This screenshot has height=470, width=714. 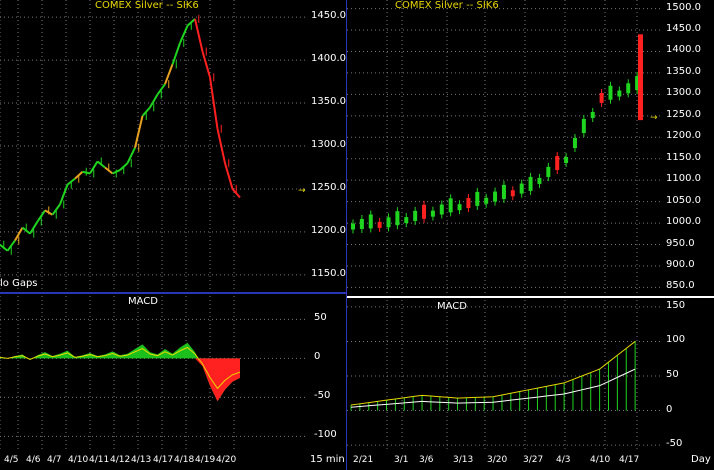 What do you see at coordinates (173, 293) in the screenshot?
I see `left-horizontal-divider` at bounding box center [173, 293].